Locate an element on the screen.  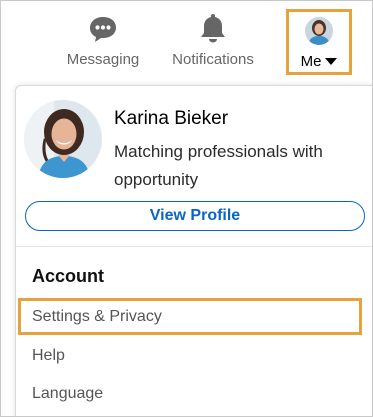
me-label: Me is located at coordinates (311, 61).